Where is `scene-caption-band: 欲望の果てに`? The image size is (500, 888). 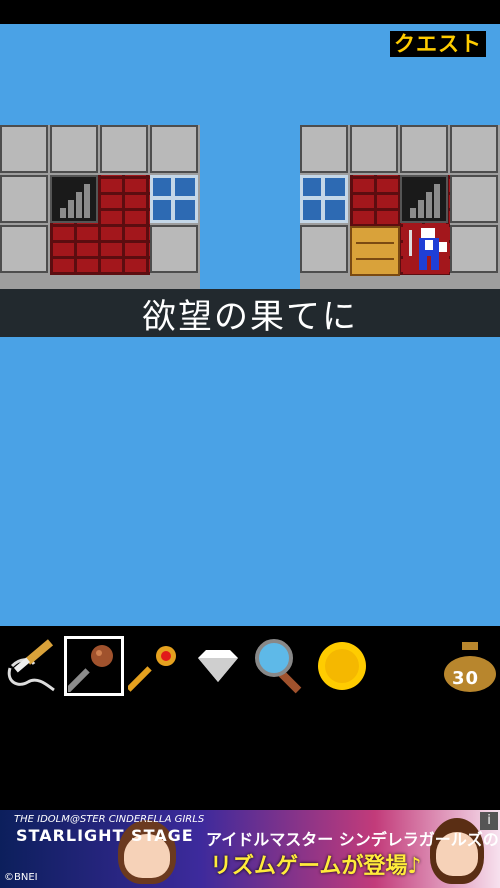 scene-caption-band: 欲望の果てに is located at coordinates (250, 313).